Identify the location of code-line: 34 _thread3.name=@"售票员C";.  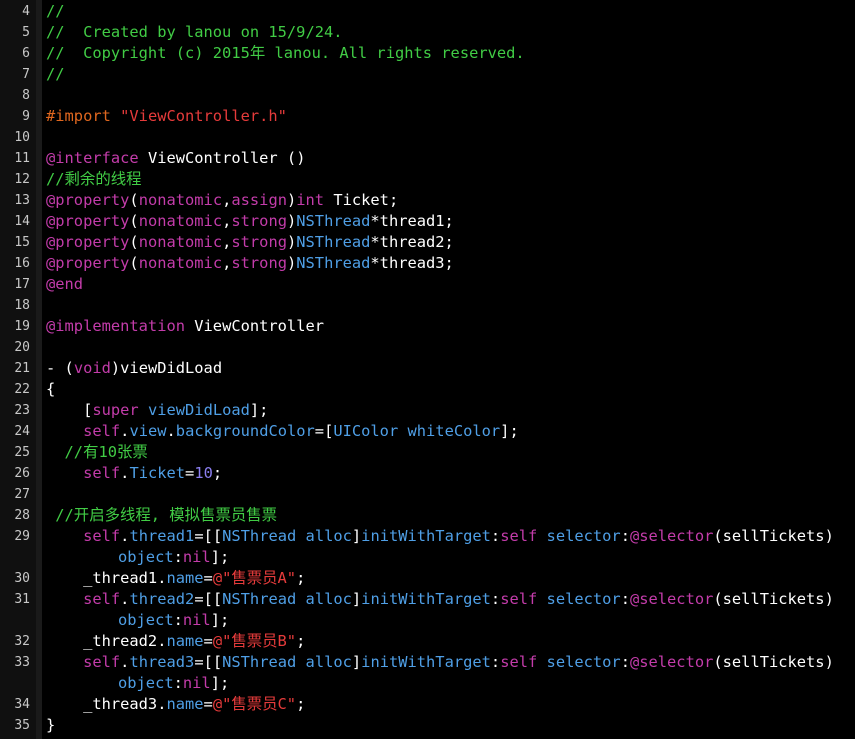
(427, 704).